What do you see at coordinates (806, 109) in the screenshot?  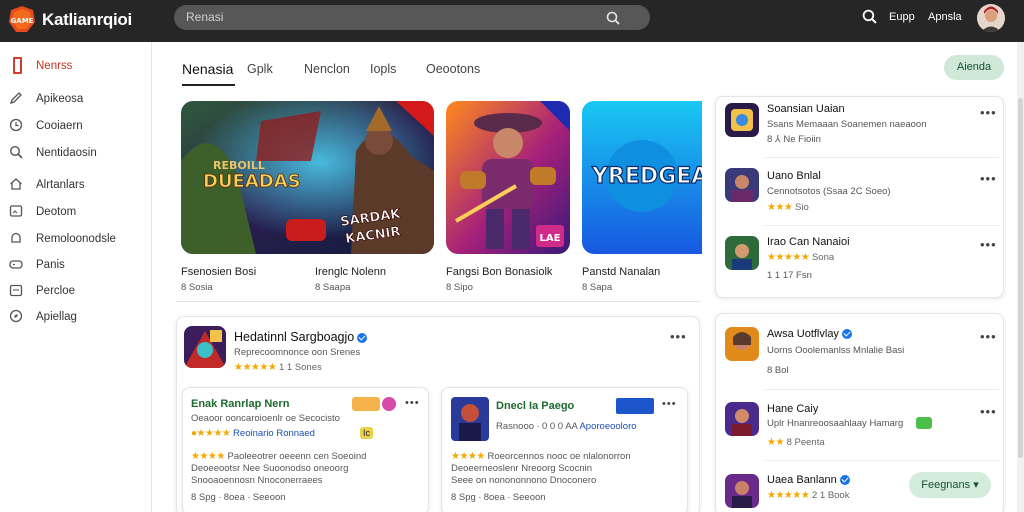 I see `list-item-title: Soansian Uaian` at bounding box center [806, 109].